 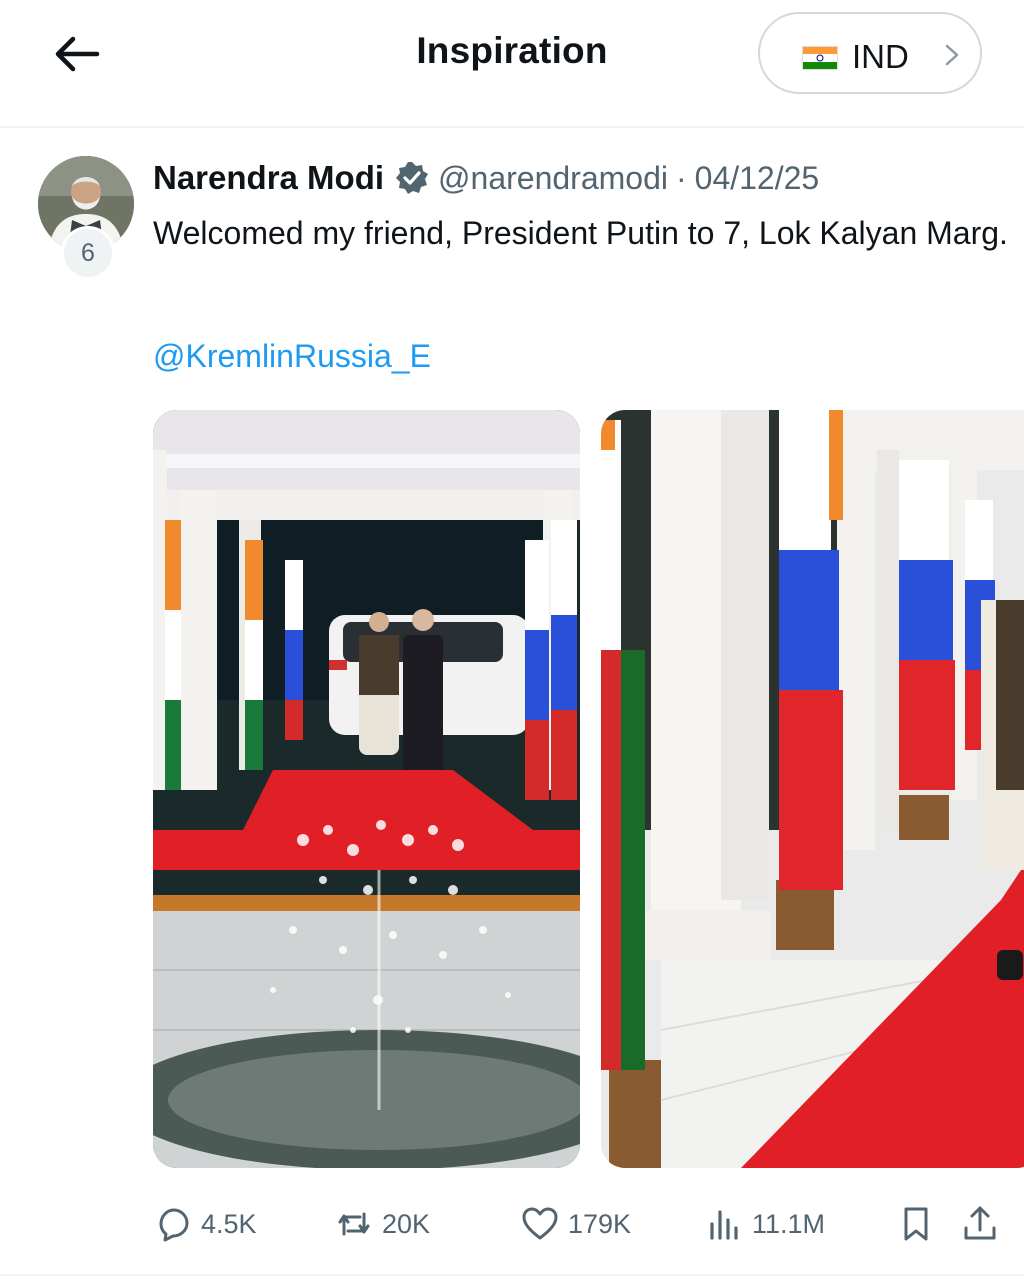 I want to click on repost-count: 20K, so click(x=406, y=1223).